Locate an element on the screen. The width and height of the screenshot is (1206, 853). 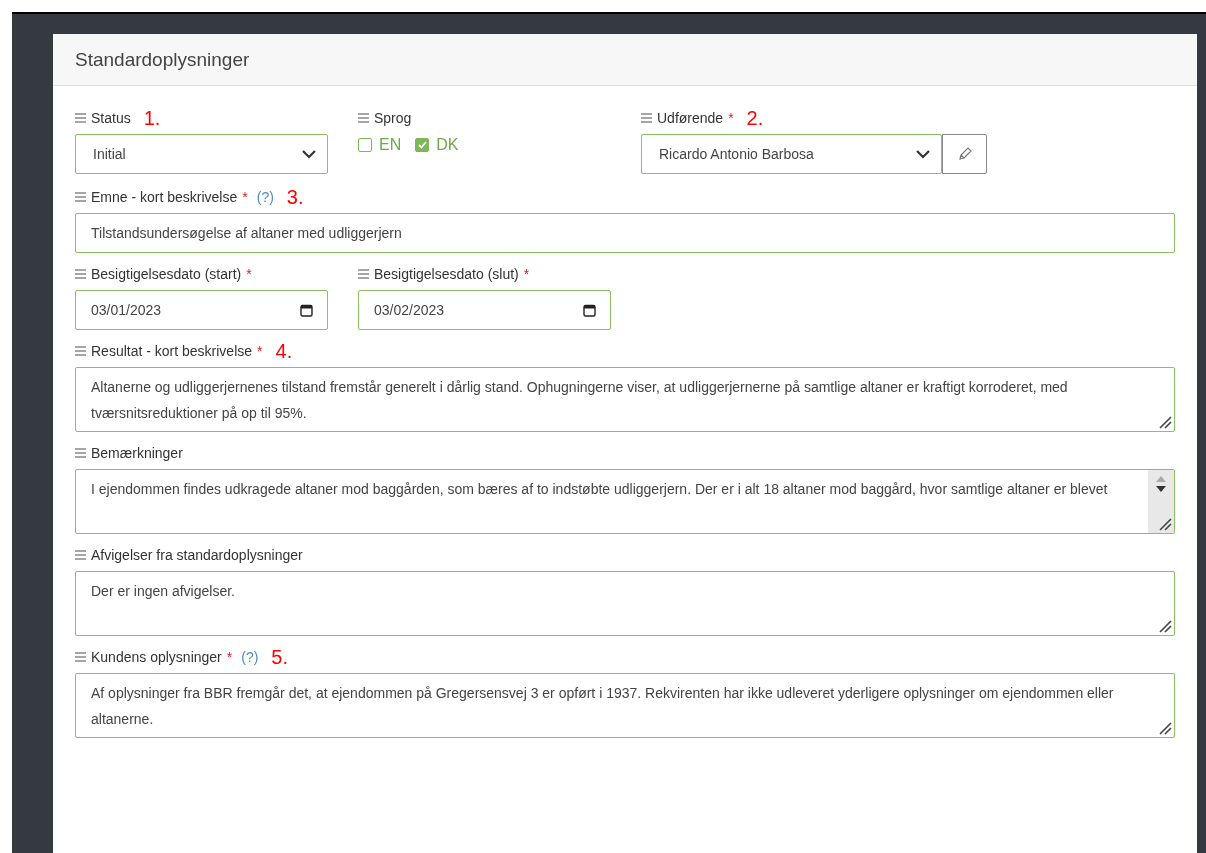
field-label: Sprog is located at coordinates (393, 118).